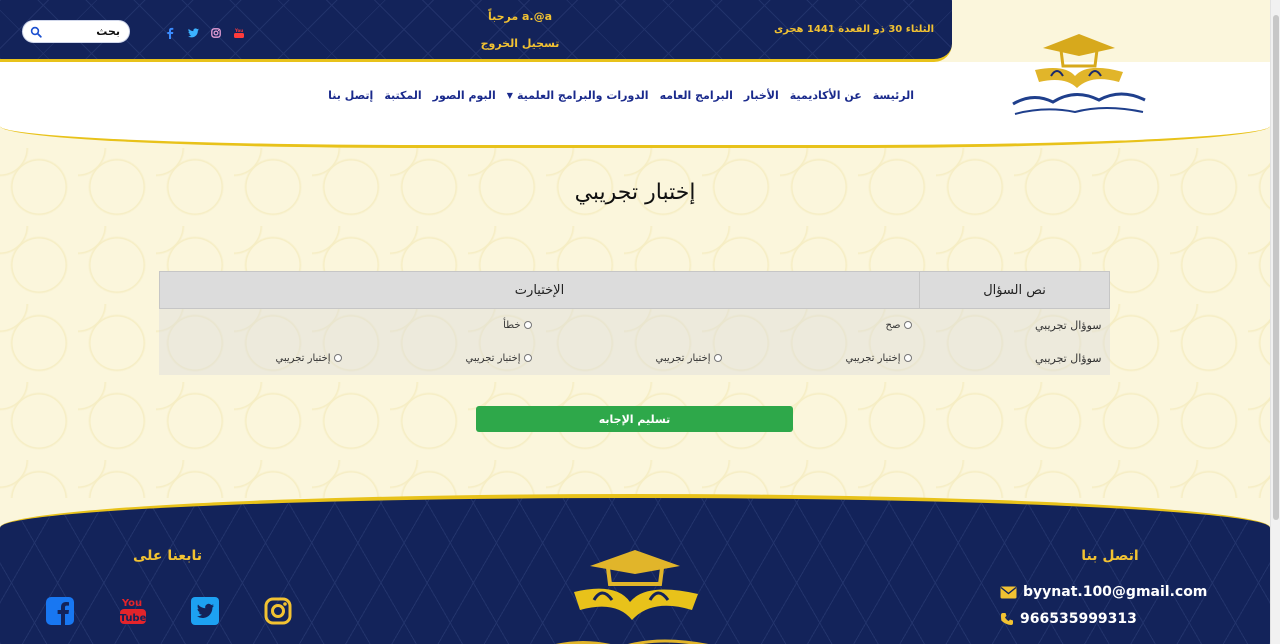 Image resolution: width=1280 pixels, height=644 pixels. What do you see at coordinates (1008, 592) in the screenshot?
I see `envelope-icon` at bounding box center [1008, 592].